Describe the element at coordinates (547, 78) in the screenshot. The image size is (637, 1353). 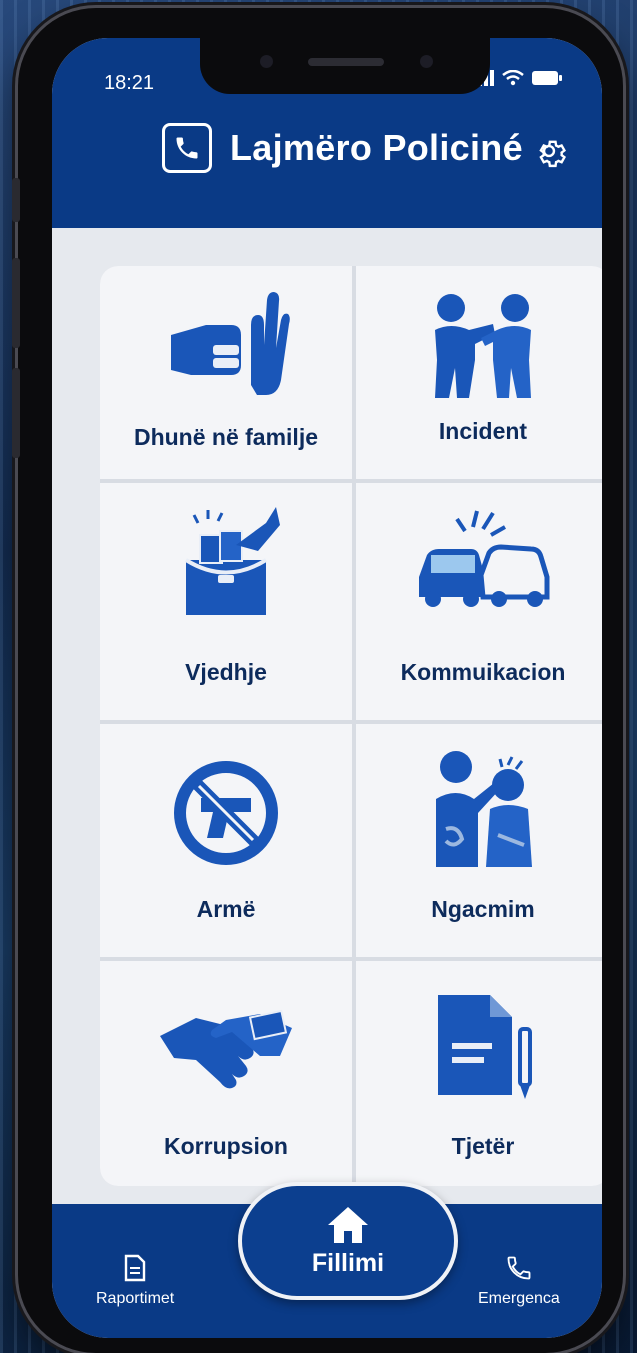
I see `battery-icon` at that location.